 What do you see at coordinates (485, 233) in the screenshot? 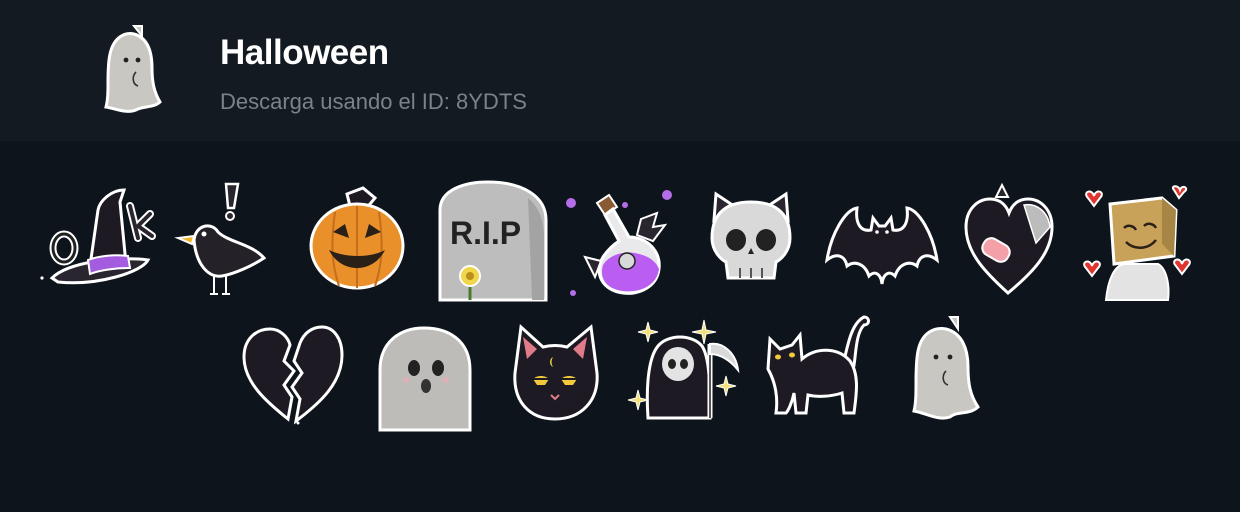
I see `tombstone-rip-text: R.I.P` at bounding box center [485, 233].